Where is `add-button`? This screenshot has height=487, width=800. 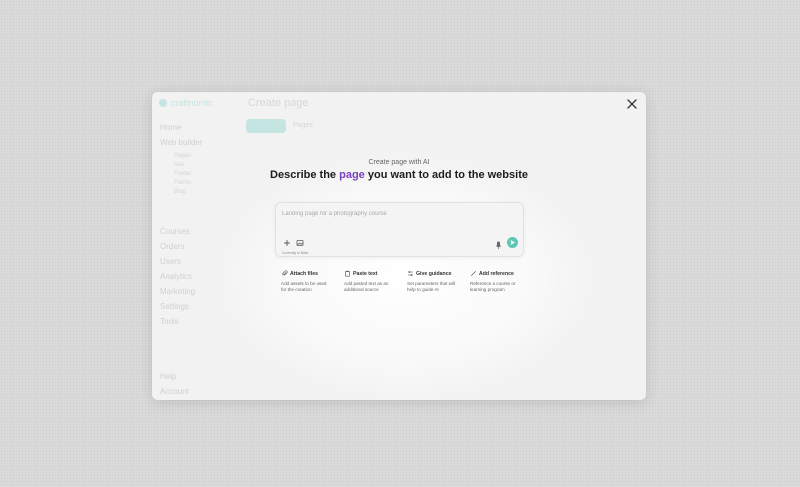 add-button is located at coordinates (287, 243).